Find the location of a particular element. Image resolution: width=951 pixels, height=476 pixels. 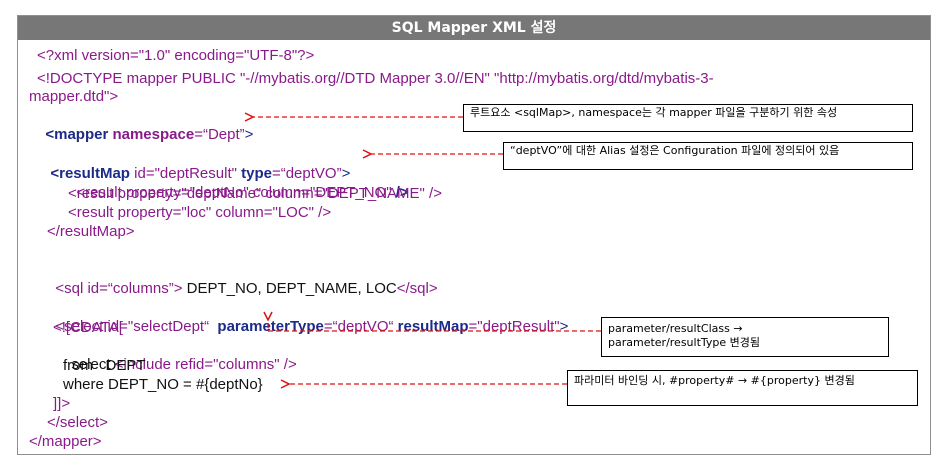

arrow-parametertype is located at coordinates (434, 326).